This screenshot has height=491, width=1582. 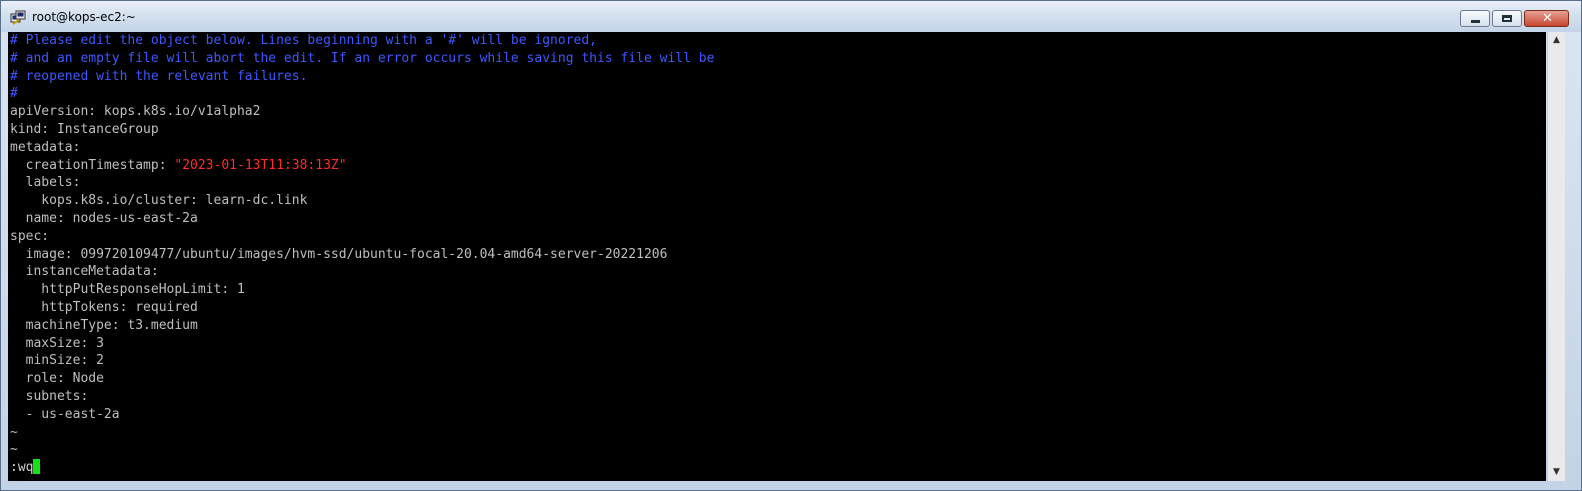 What do you see at coordinates (362, 130) in the screenshot?
I see `terminal-line: kind: InstanceGroup` at bounding box center [362, 130].